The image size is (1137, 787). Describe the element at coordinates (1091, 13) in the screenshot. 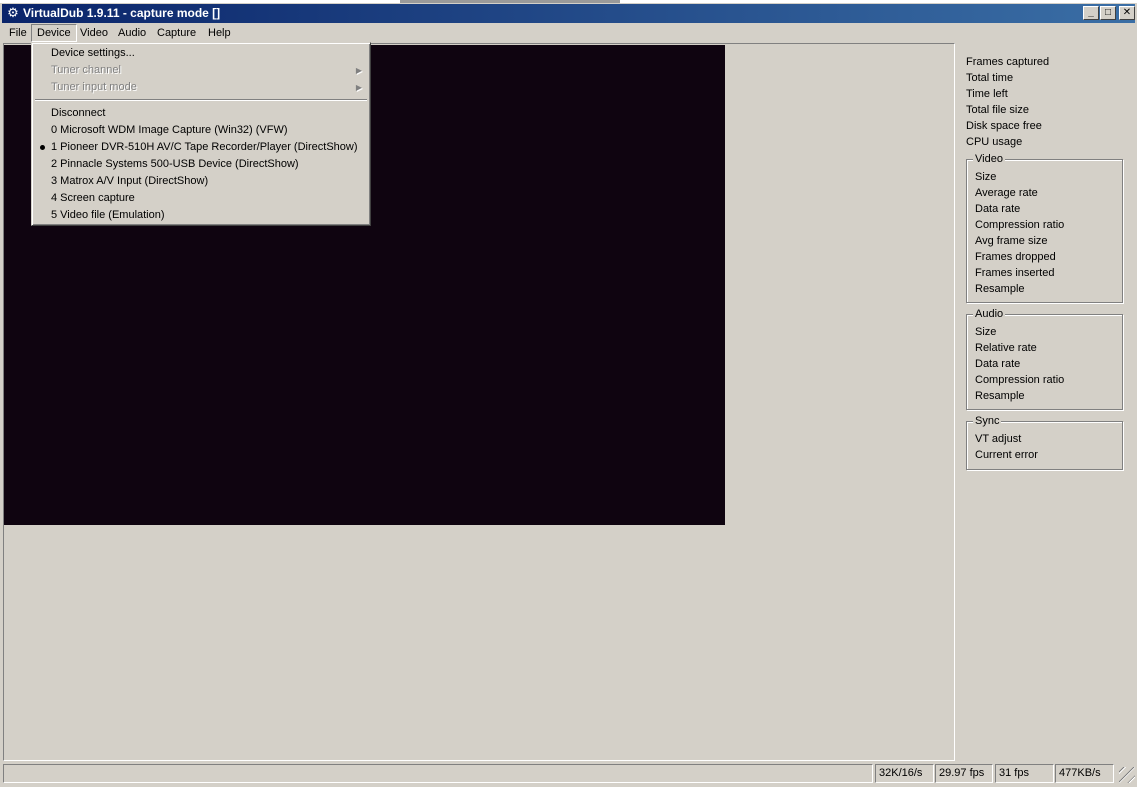

I see `minimize-button: _` at that location.